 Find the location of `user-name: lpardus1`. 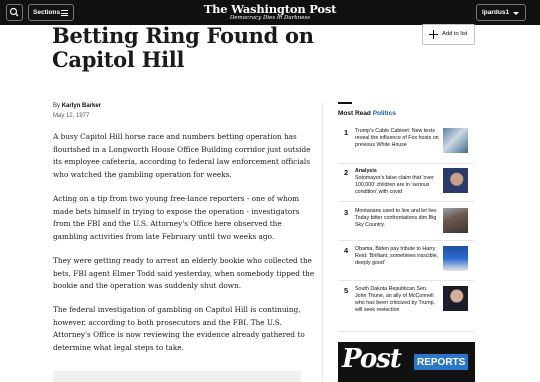

user-name: lpardus1 is located at coordinates (496, 12).